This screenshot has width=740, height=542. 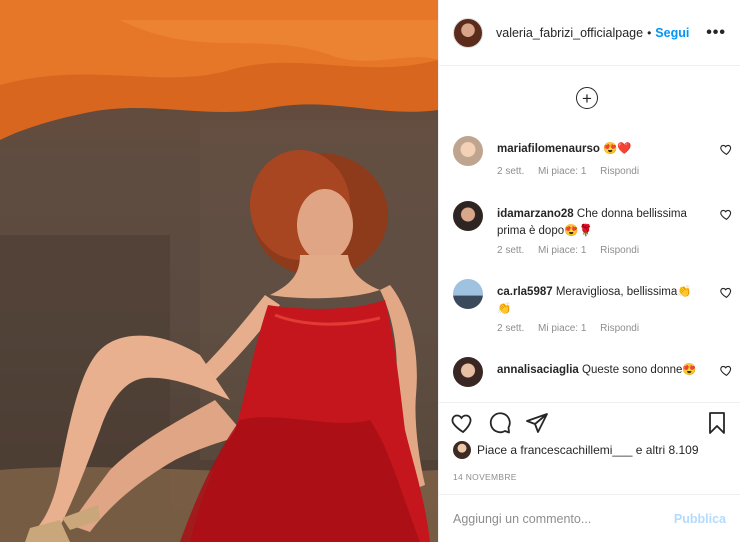 I want to click on comment-input, so click(x=553, y=518).